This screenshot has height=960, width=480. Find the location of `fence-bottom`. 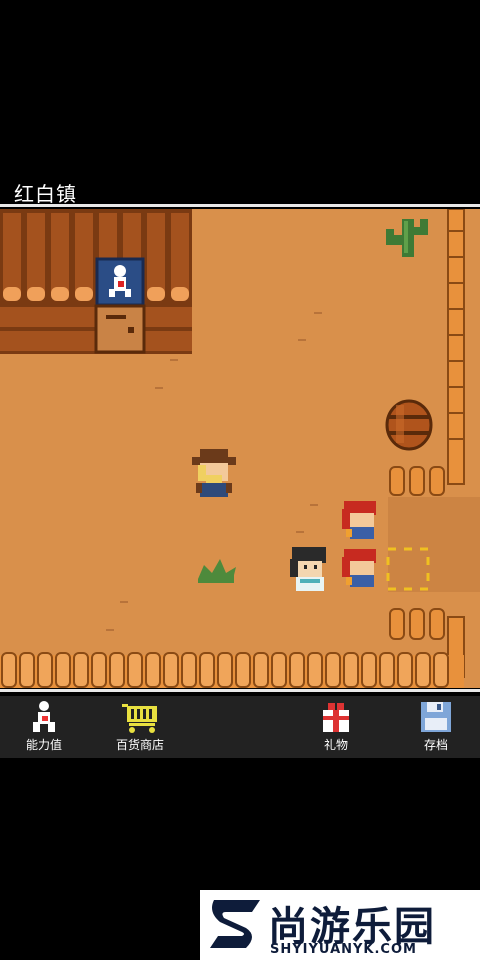

fence-bottom is located at coordinates (232, 670).